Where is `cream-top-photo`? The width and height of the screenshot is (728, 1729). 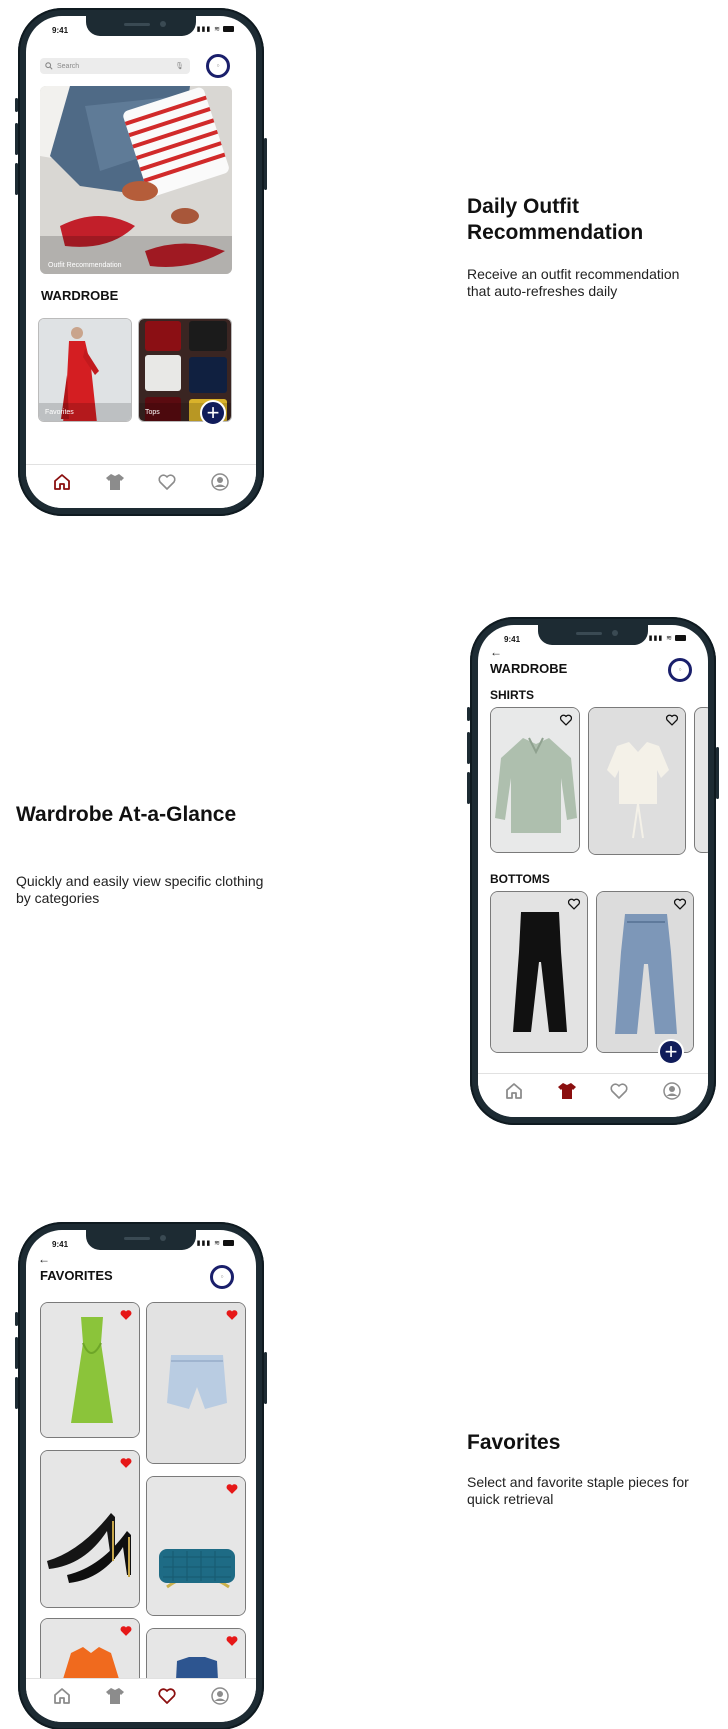 cream-top-photo is located at coordinates (637, 781).